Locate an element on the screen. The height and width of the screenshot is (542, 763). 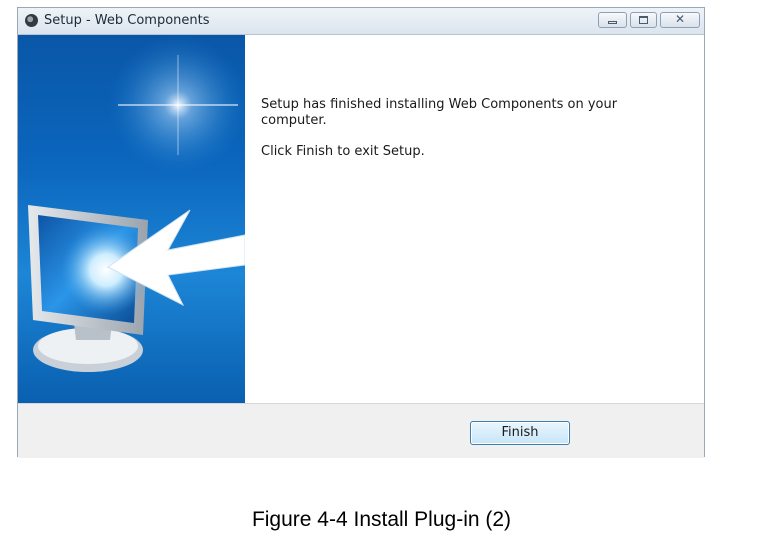
wizard-footer: Finish is located at coordinates (361, 430).